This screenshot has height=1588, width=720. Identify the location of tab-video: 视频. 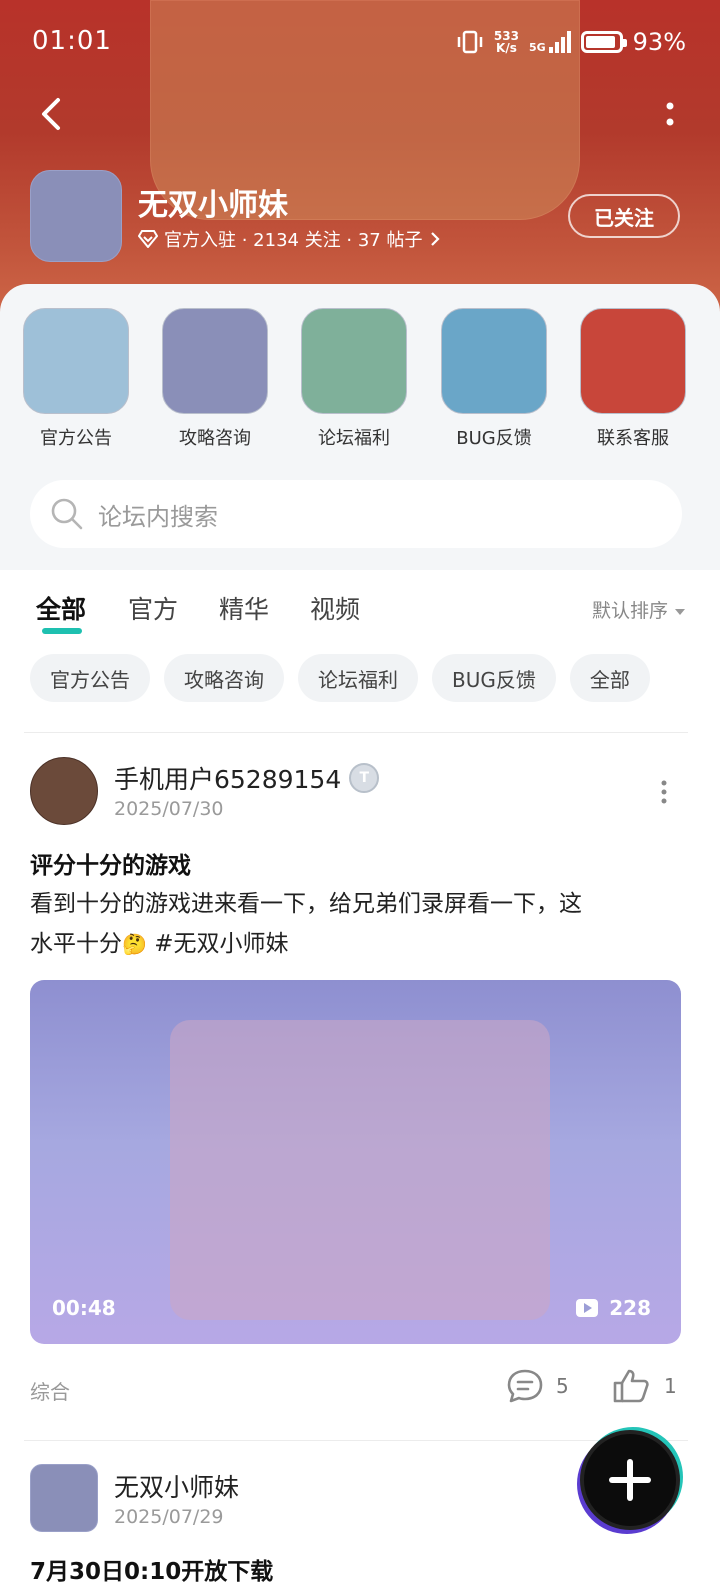
(335, 608).